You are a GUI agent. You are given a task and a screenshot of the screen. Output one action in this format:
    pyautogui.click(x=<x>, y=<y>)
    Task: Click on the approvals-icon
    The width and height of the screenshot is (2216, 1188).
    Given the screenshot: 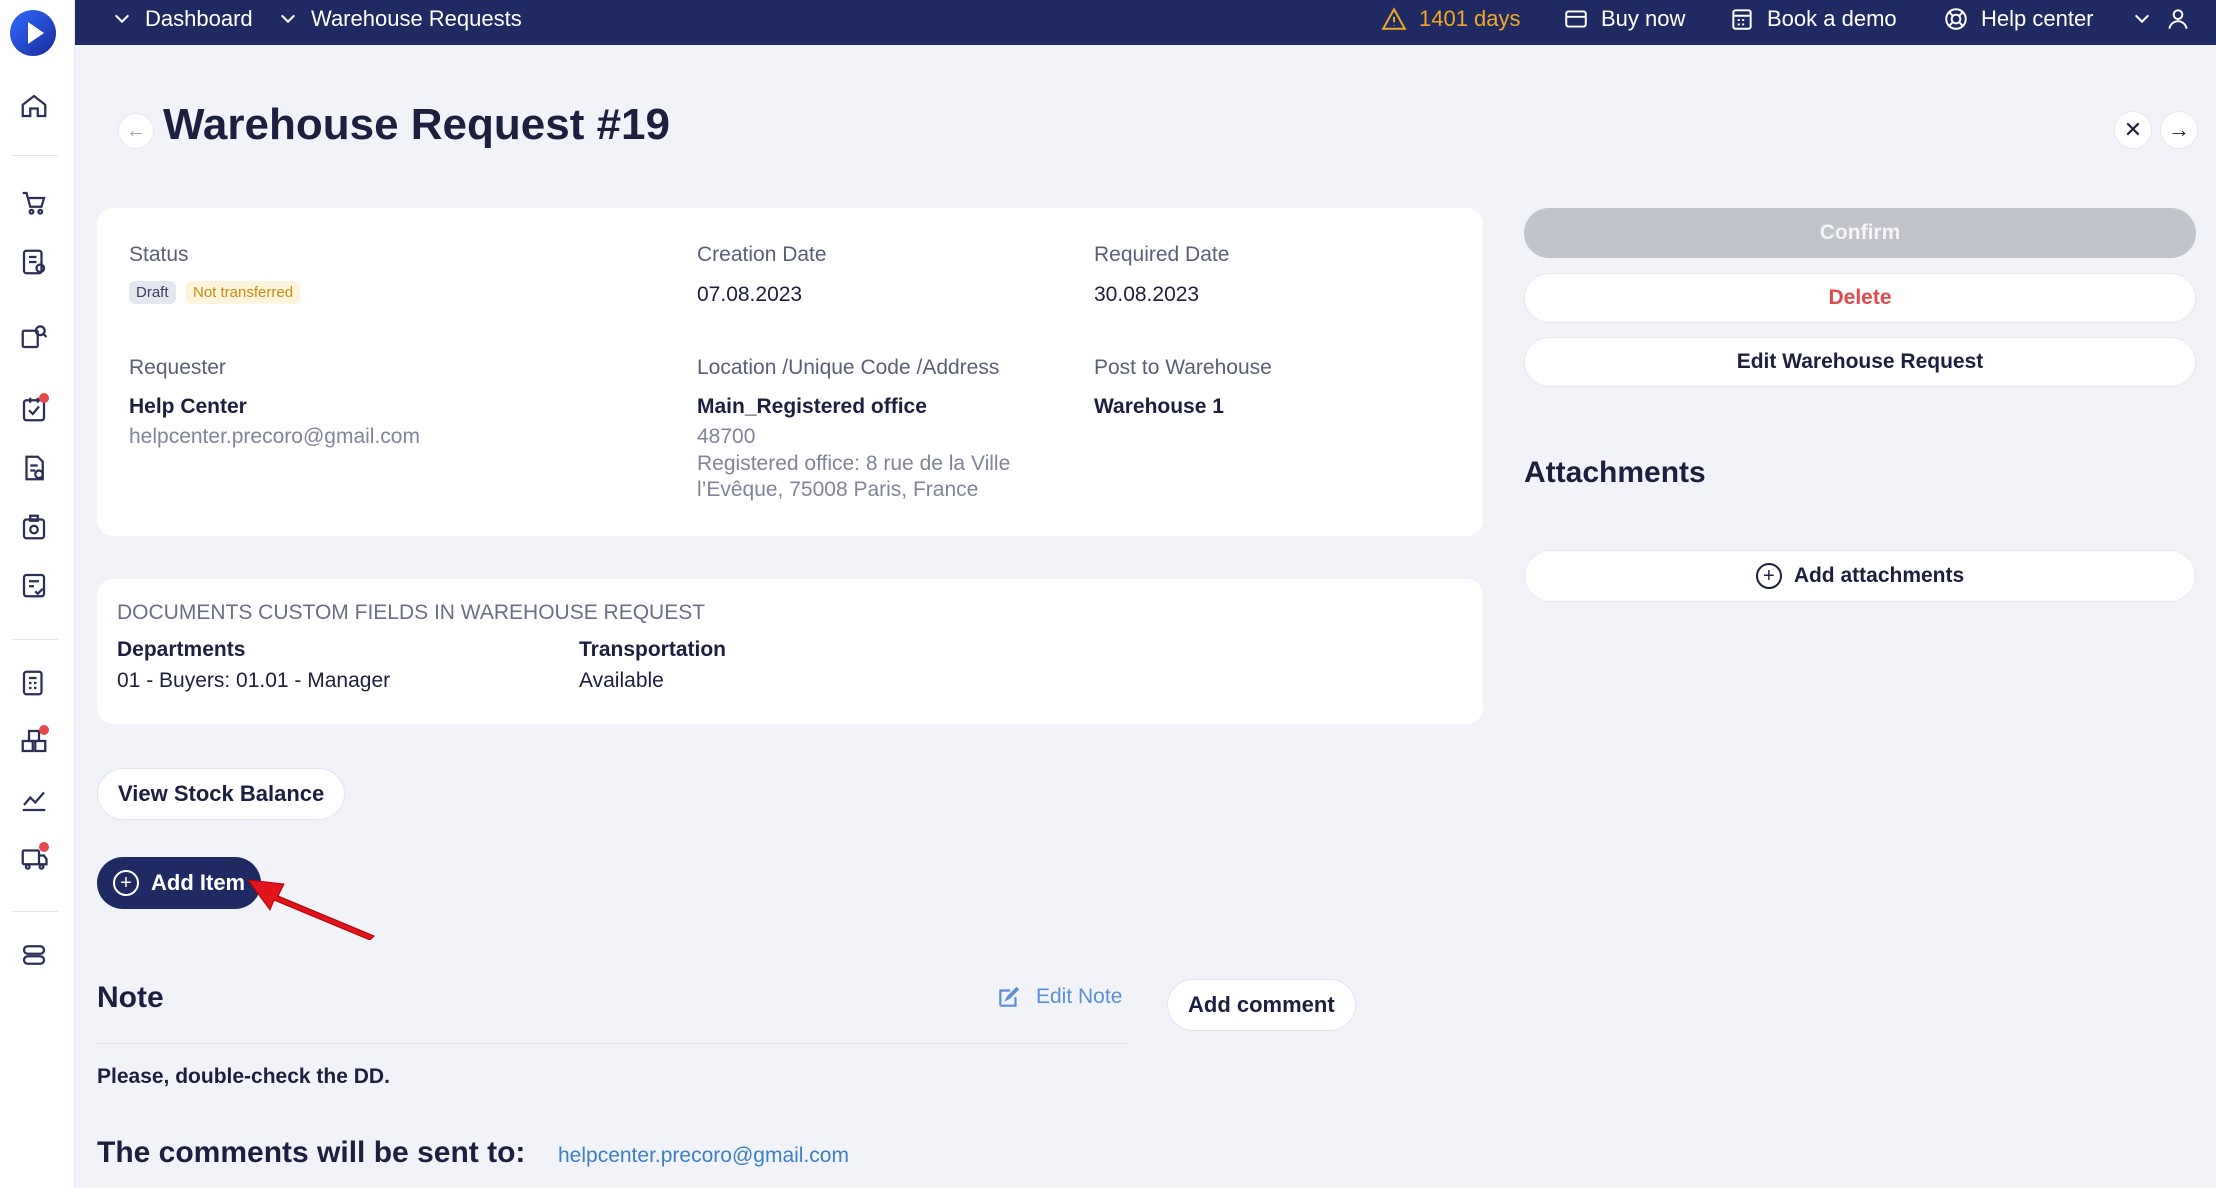 What is the action you would take?
    pyautogui.click(x=34, y=409)
    